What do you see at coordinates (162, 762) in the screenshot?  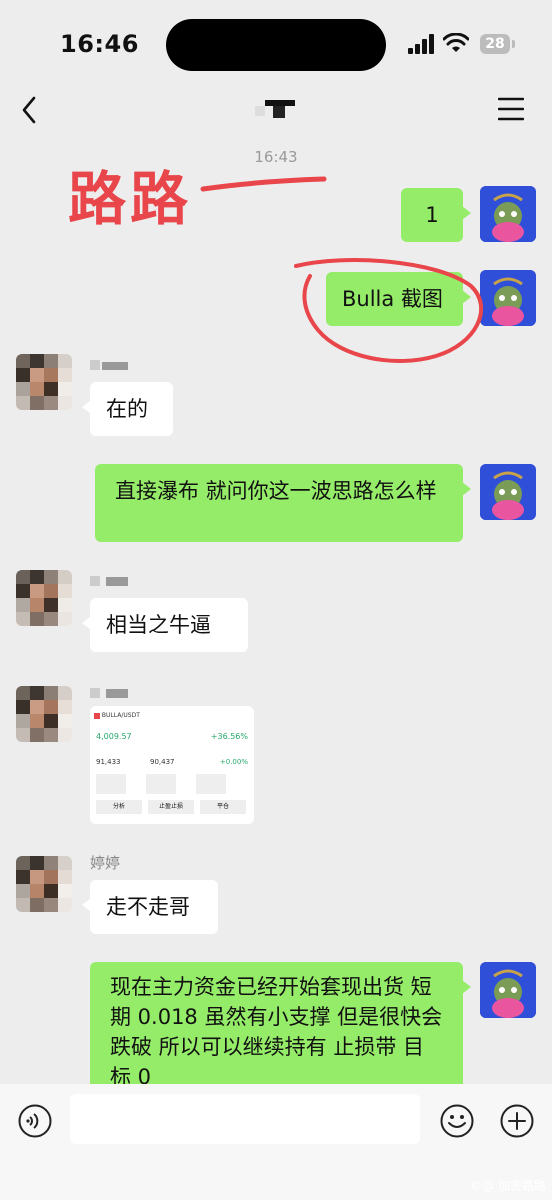 I see `image-card-cell: 90,437` at bounding box center [162, 762].